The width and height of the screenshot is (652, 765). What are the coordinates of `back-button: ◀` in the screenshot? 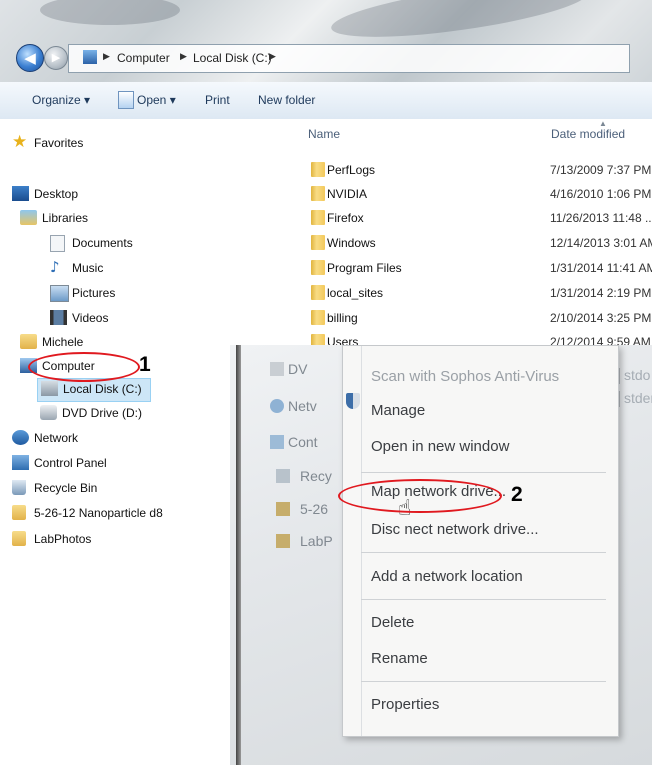 It's located at (30, 58).